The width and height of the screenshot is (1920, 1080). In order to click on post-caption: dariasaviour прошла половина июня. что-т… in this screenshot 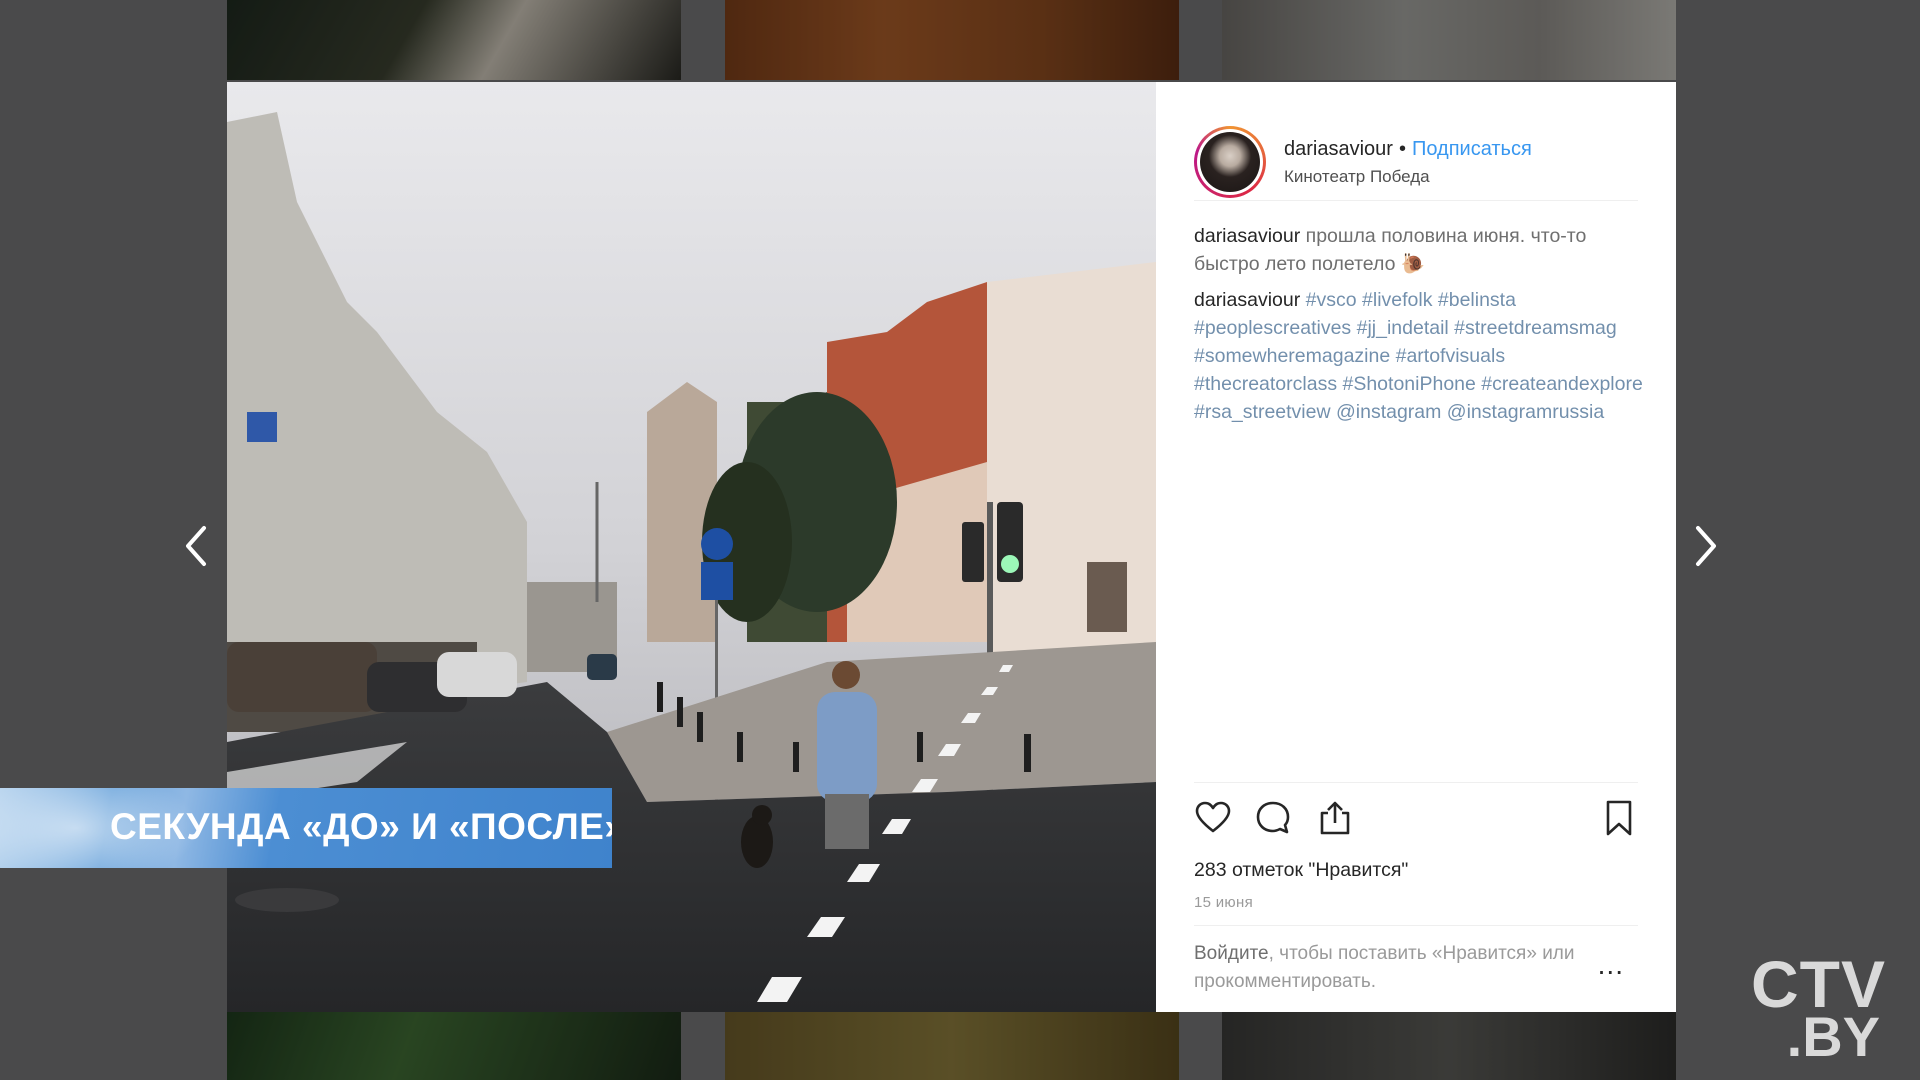, I will do `click(1419, 328)`.